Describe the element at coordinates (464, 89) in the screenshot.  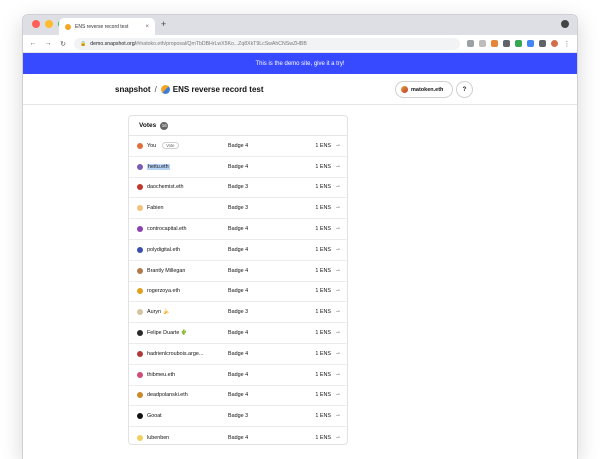
I see `help-button: ?` at that location.